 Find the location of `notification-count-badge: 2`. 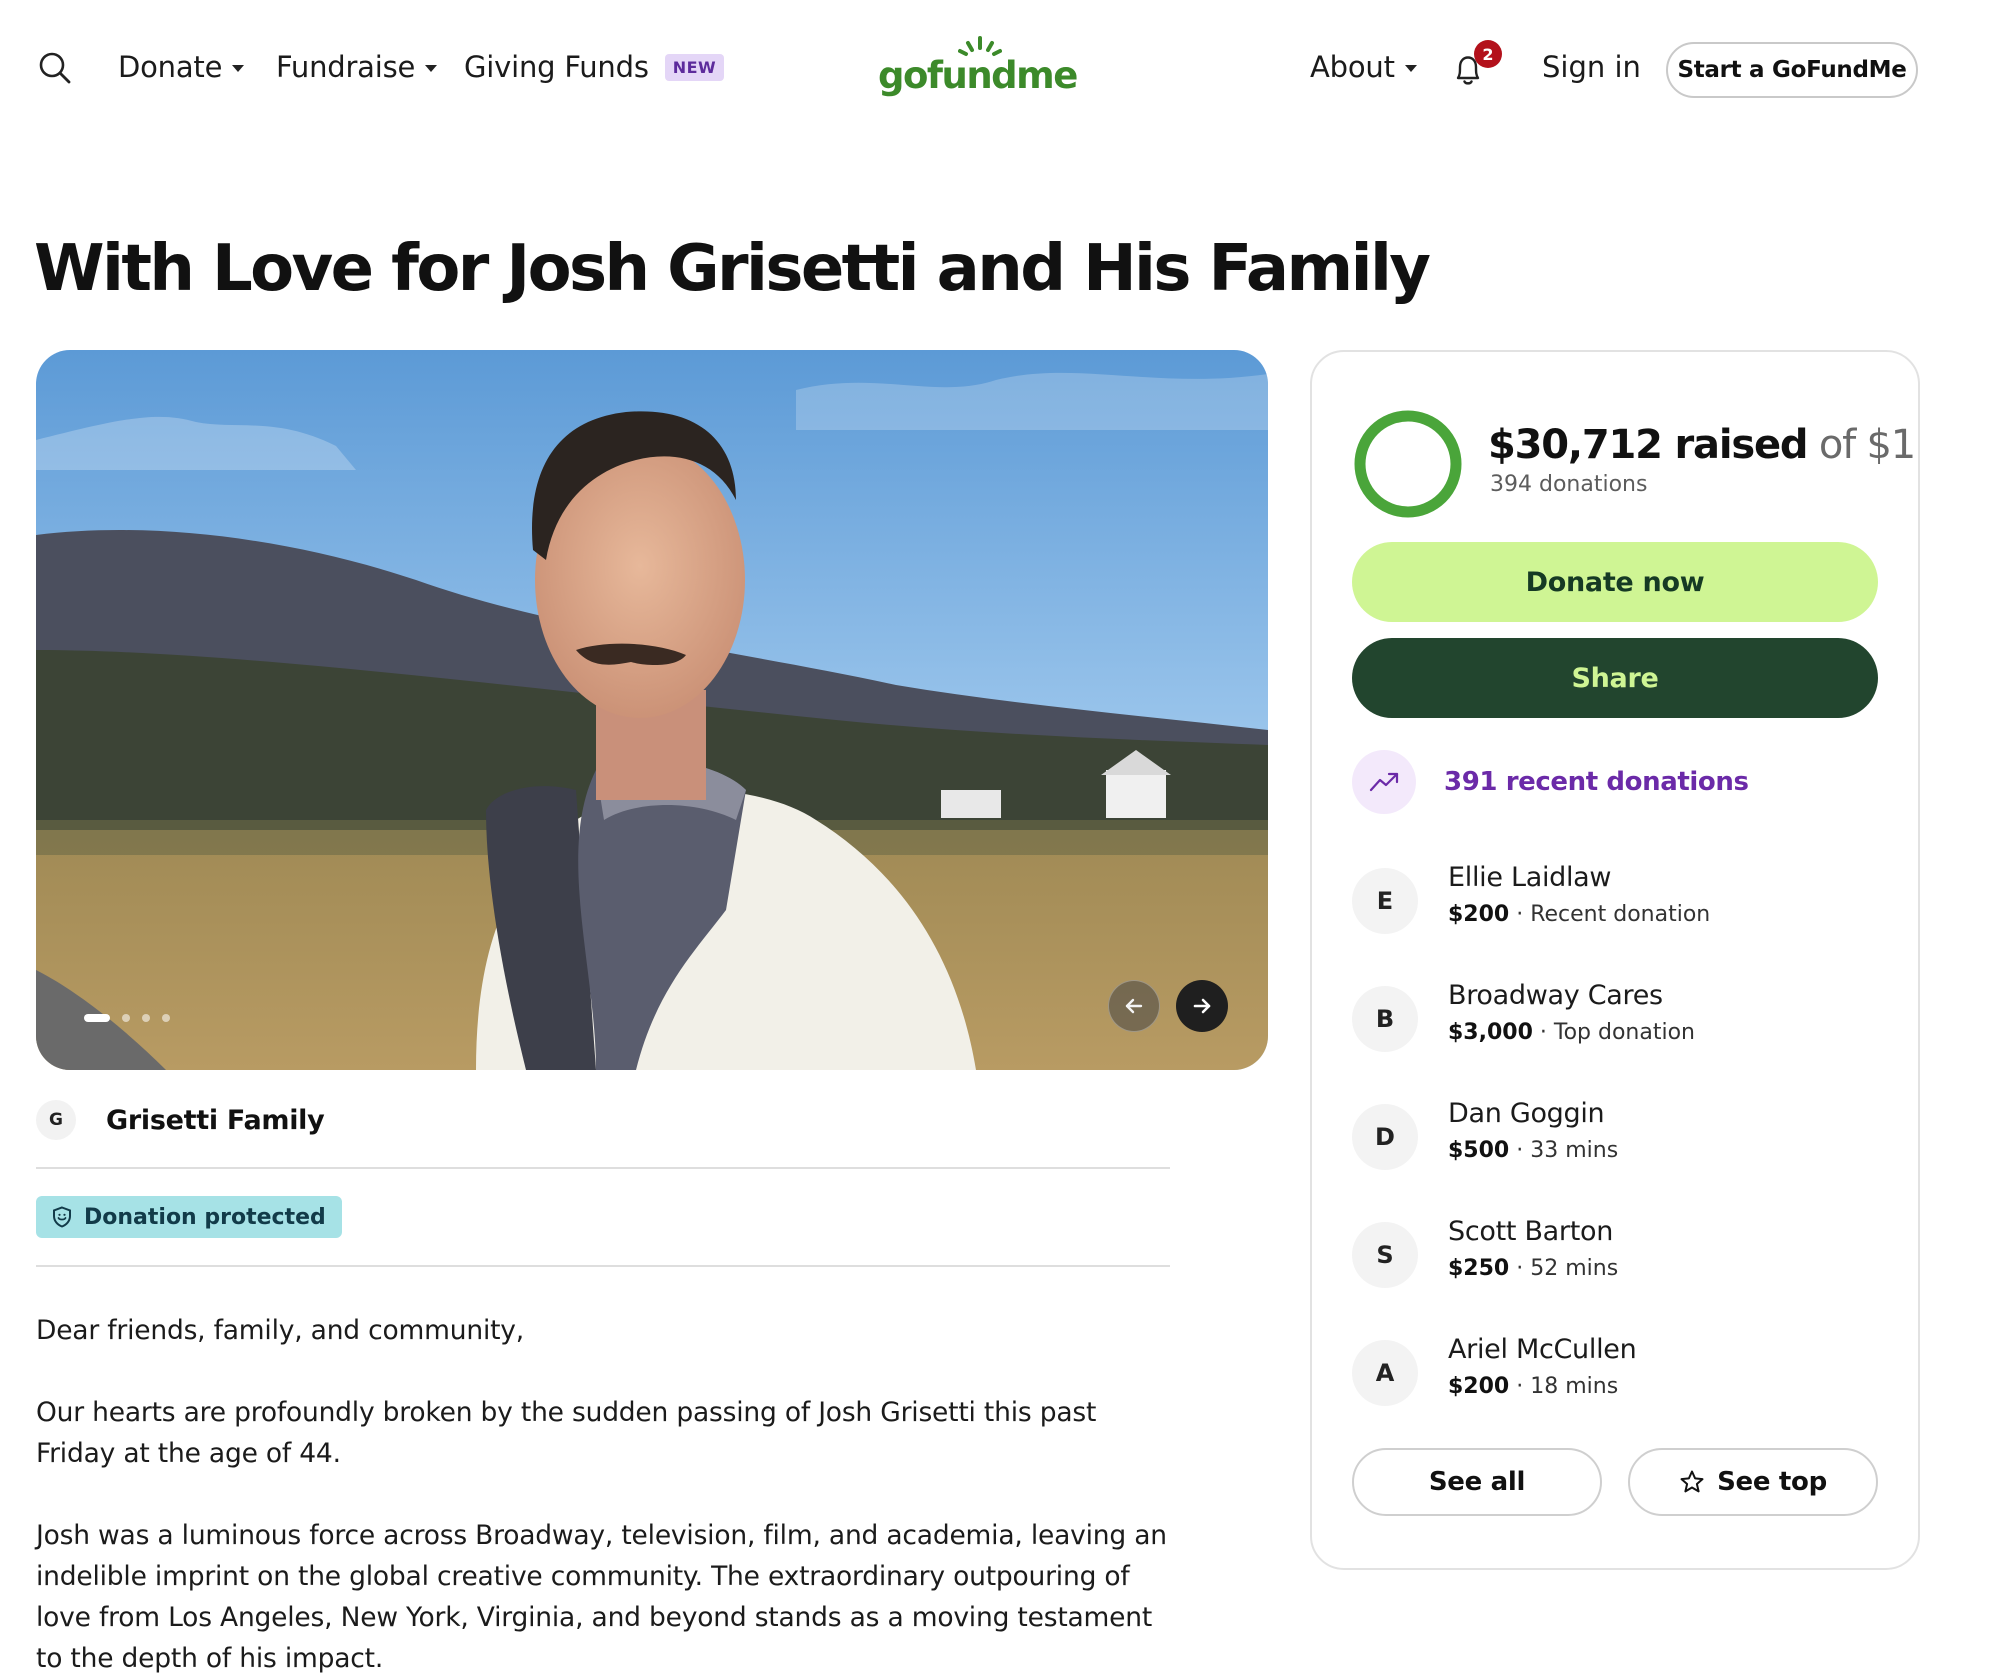

notification-count-badge: 2 is located at coordinates (1488, 54).